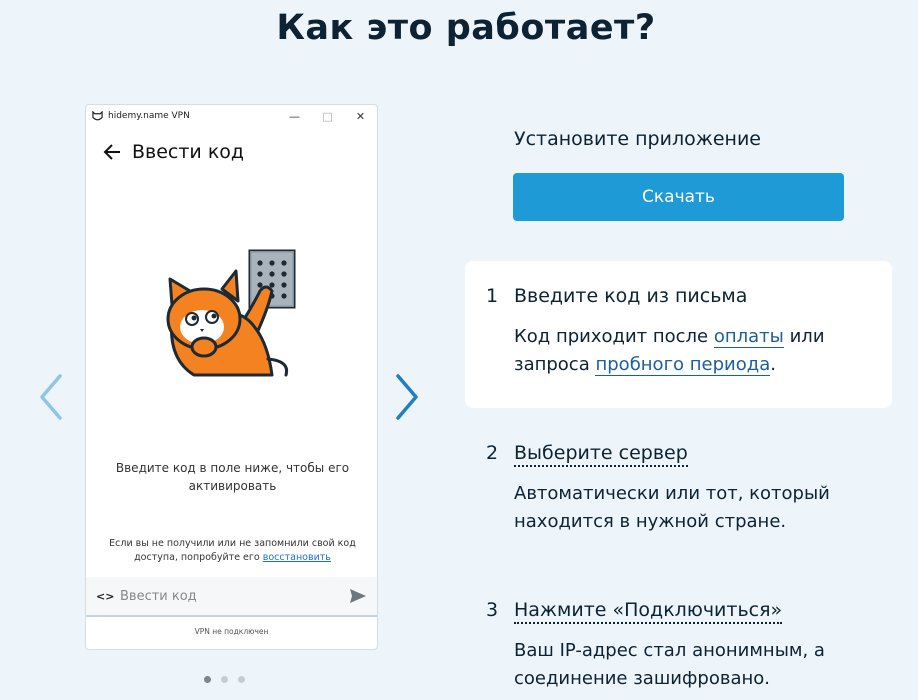 The width and height of the screenshot is (918, 700). Describe the element at coordinates (149, 116) in the screenshot. I see `window-title: hidemy.name VPN` at that location.